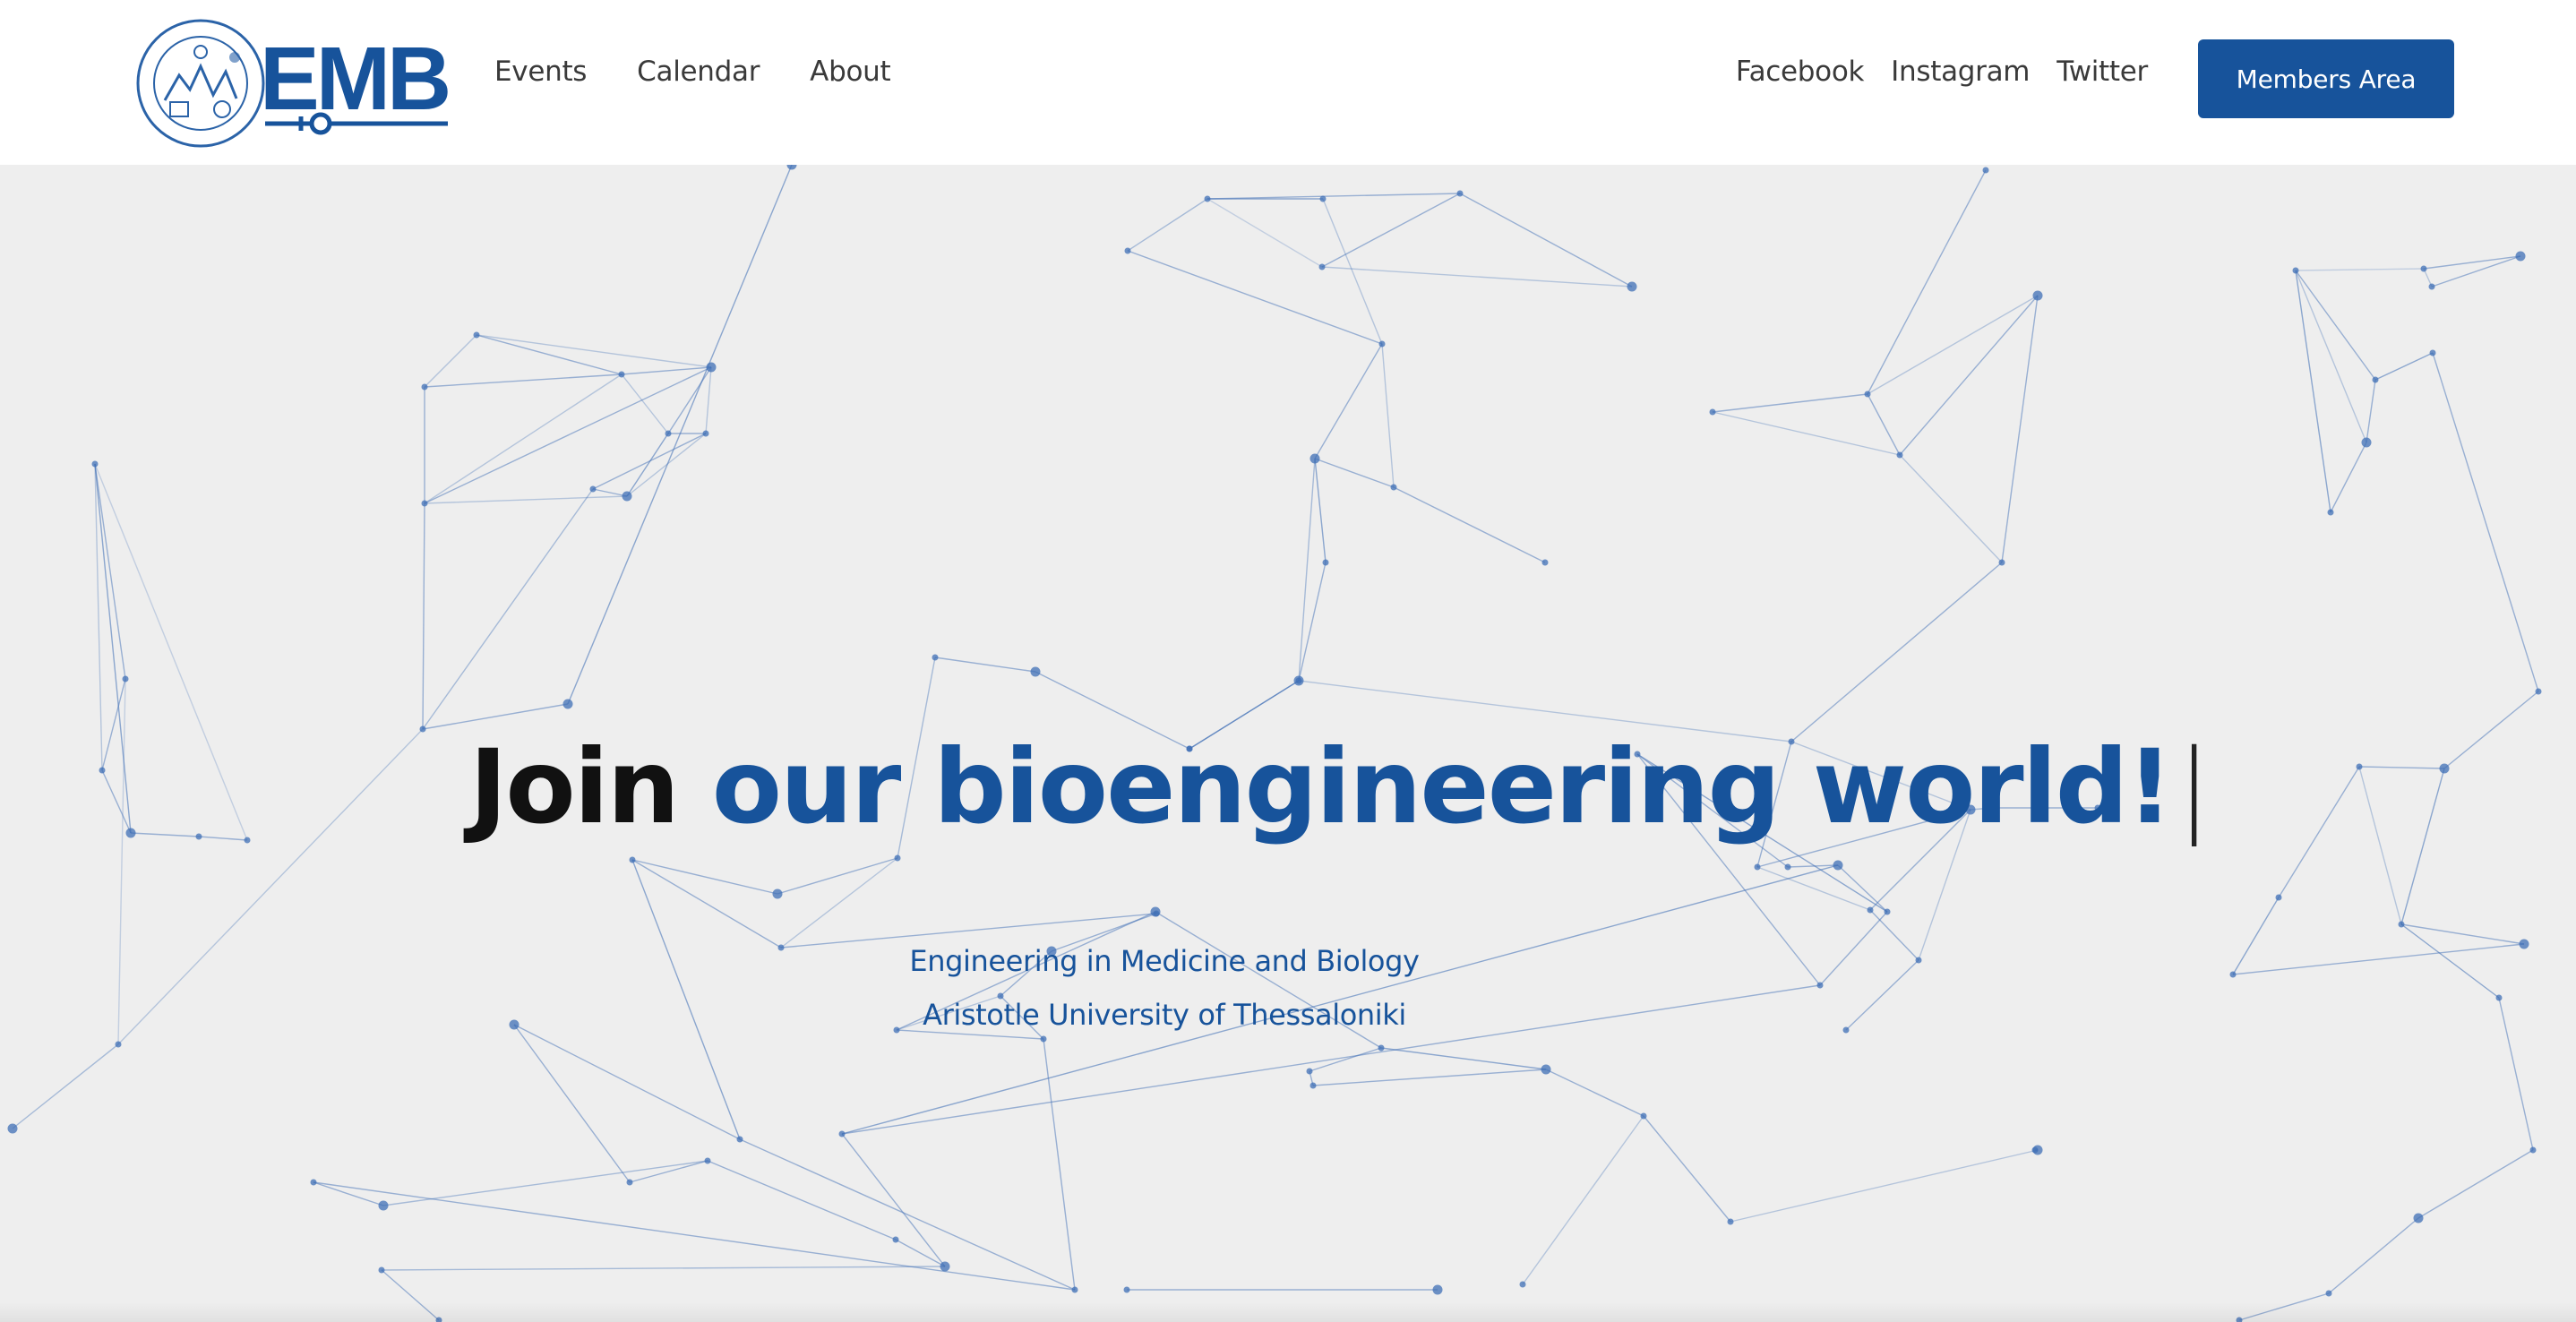  Describe the element at coordinates (540, 72) in the screenshot. I see `nav-link-events: Events` at that location.